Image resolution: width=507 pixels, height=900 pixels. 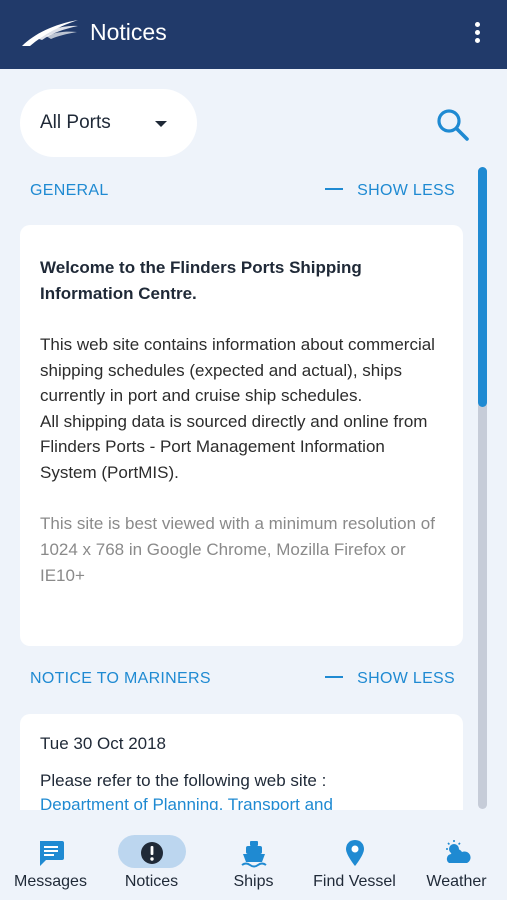 I want to click on scrollbar, so click(x=482, y=488).